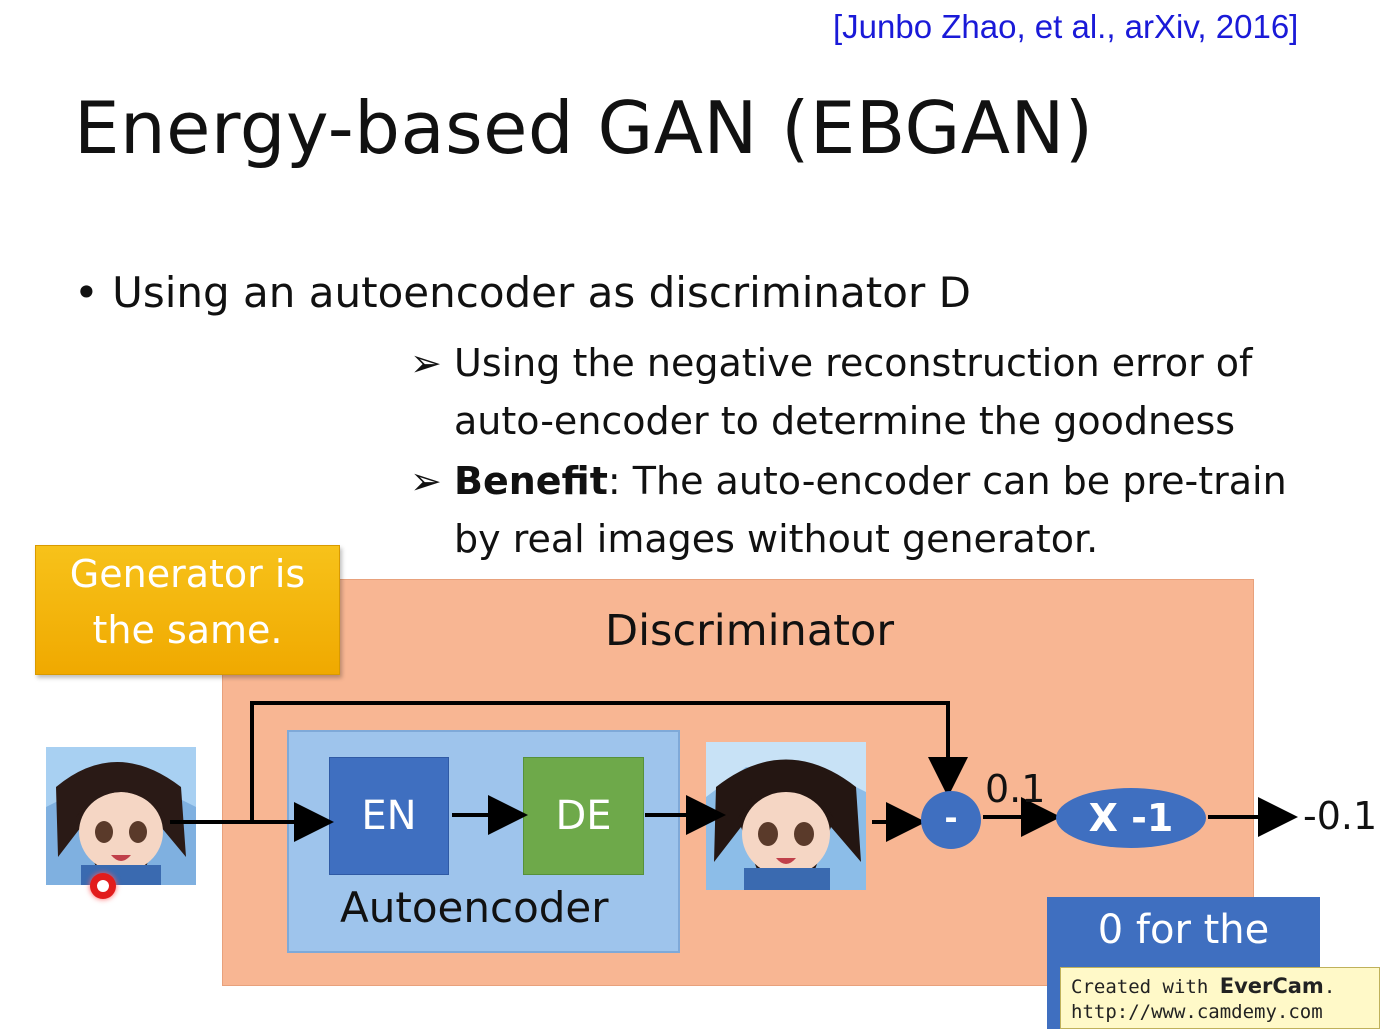 This screenshot has height=1029, width=1383. Describe the element at coordinates (951, 820) in the screenshot. I see `subtract-node: -` at that location.